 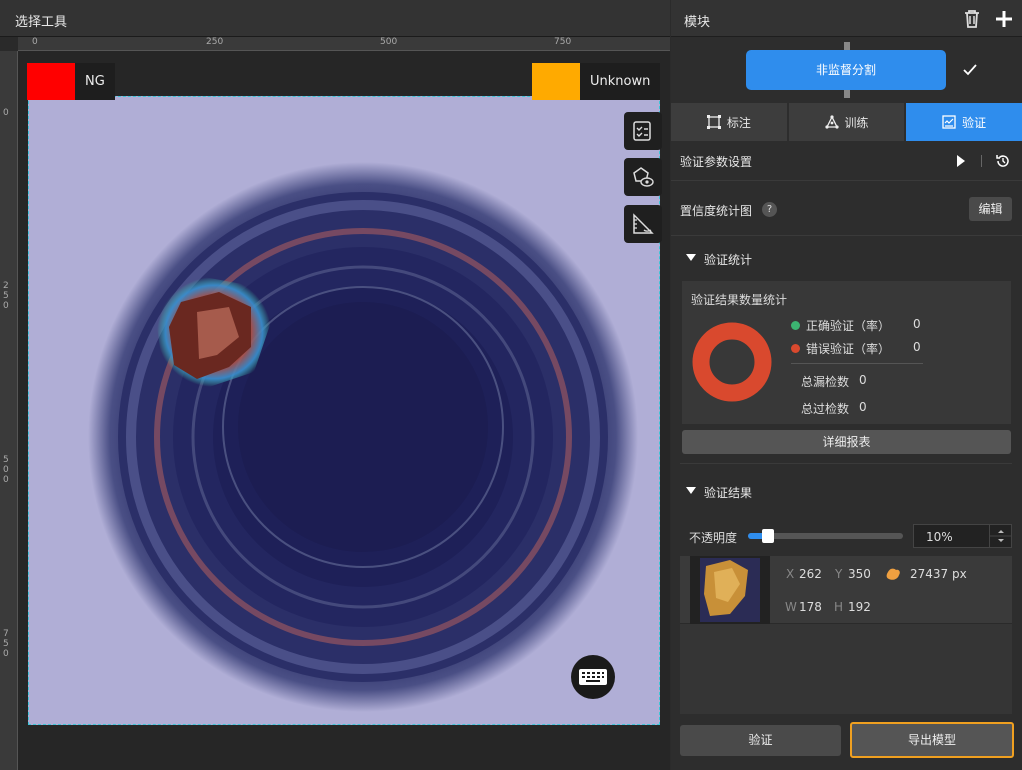 I want to click on export-model-button: 导出模型, so click(x=932, y=740).